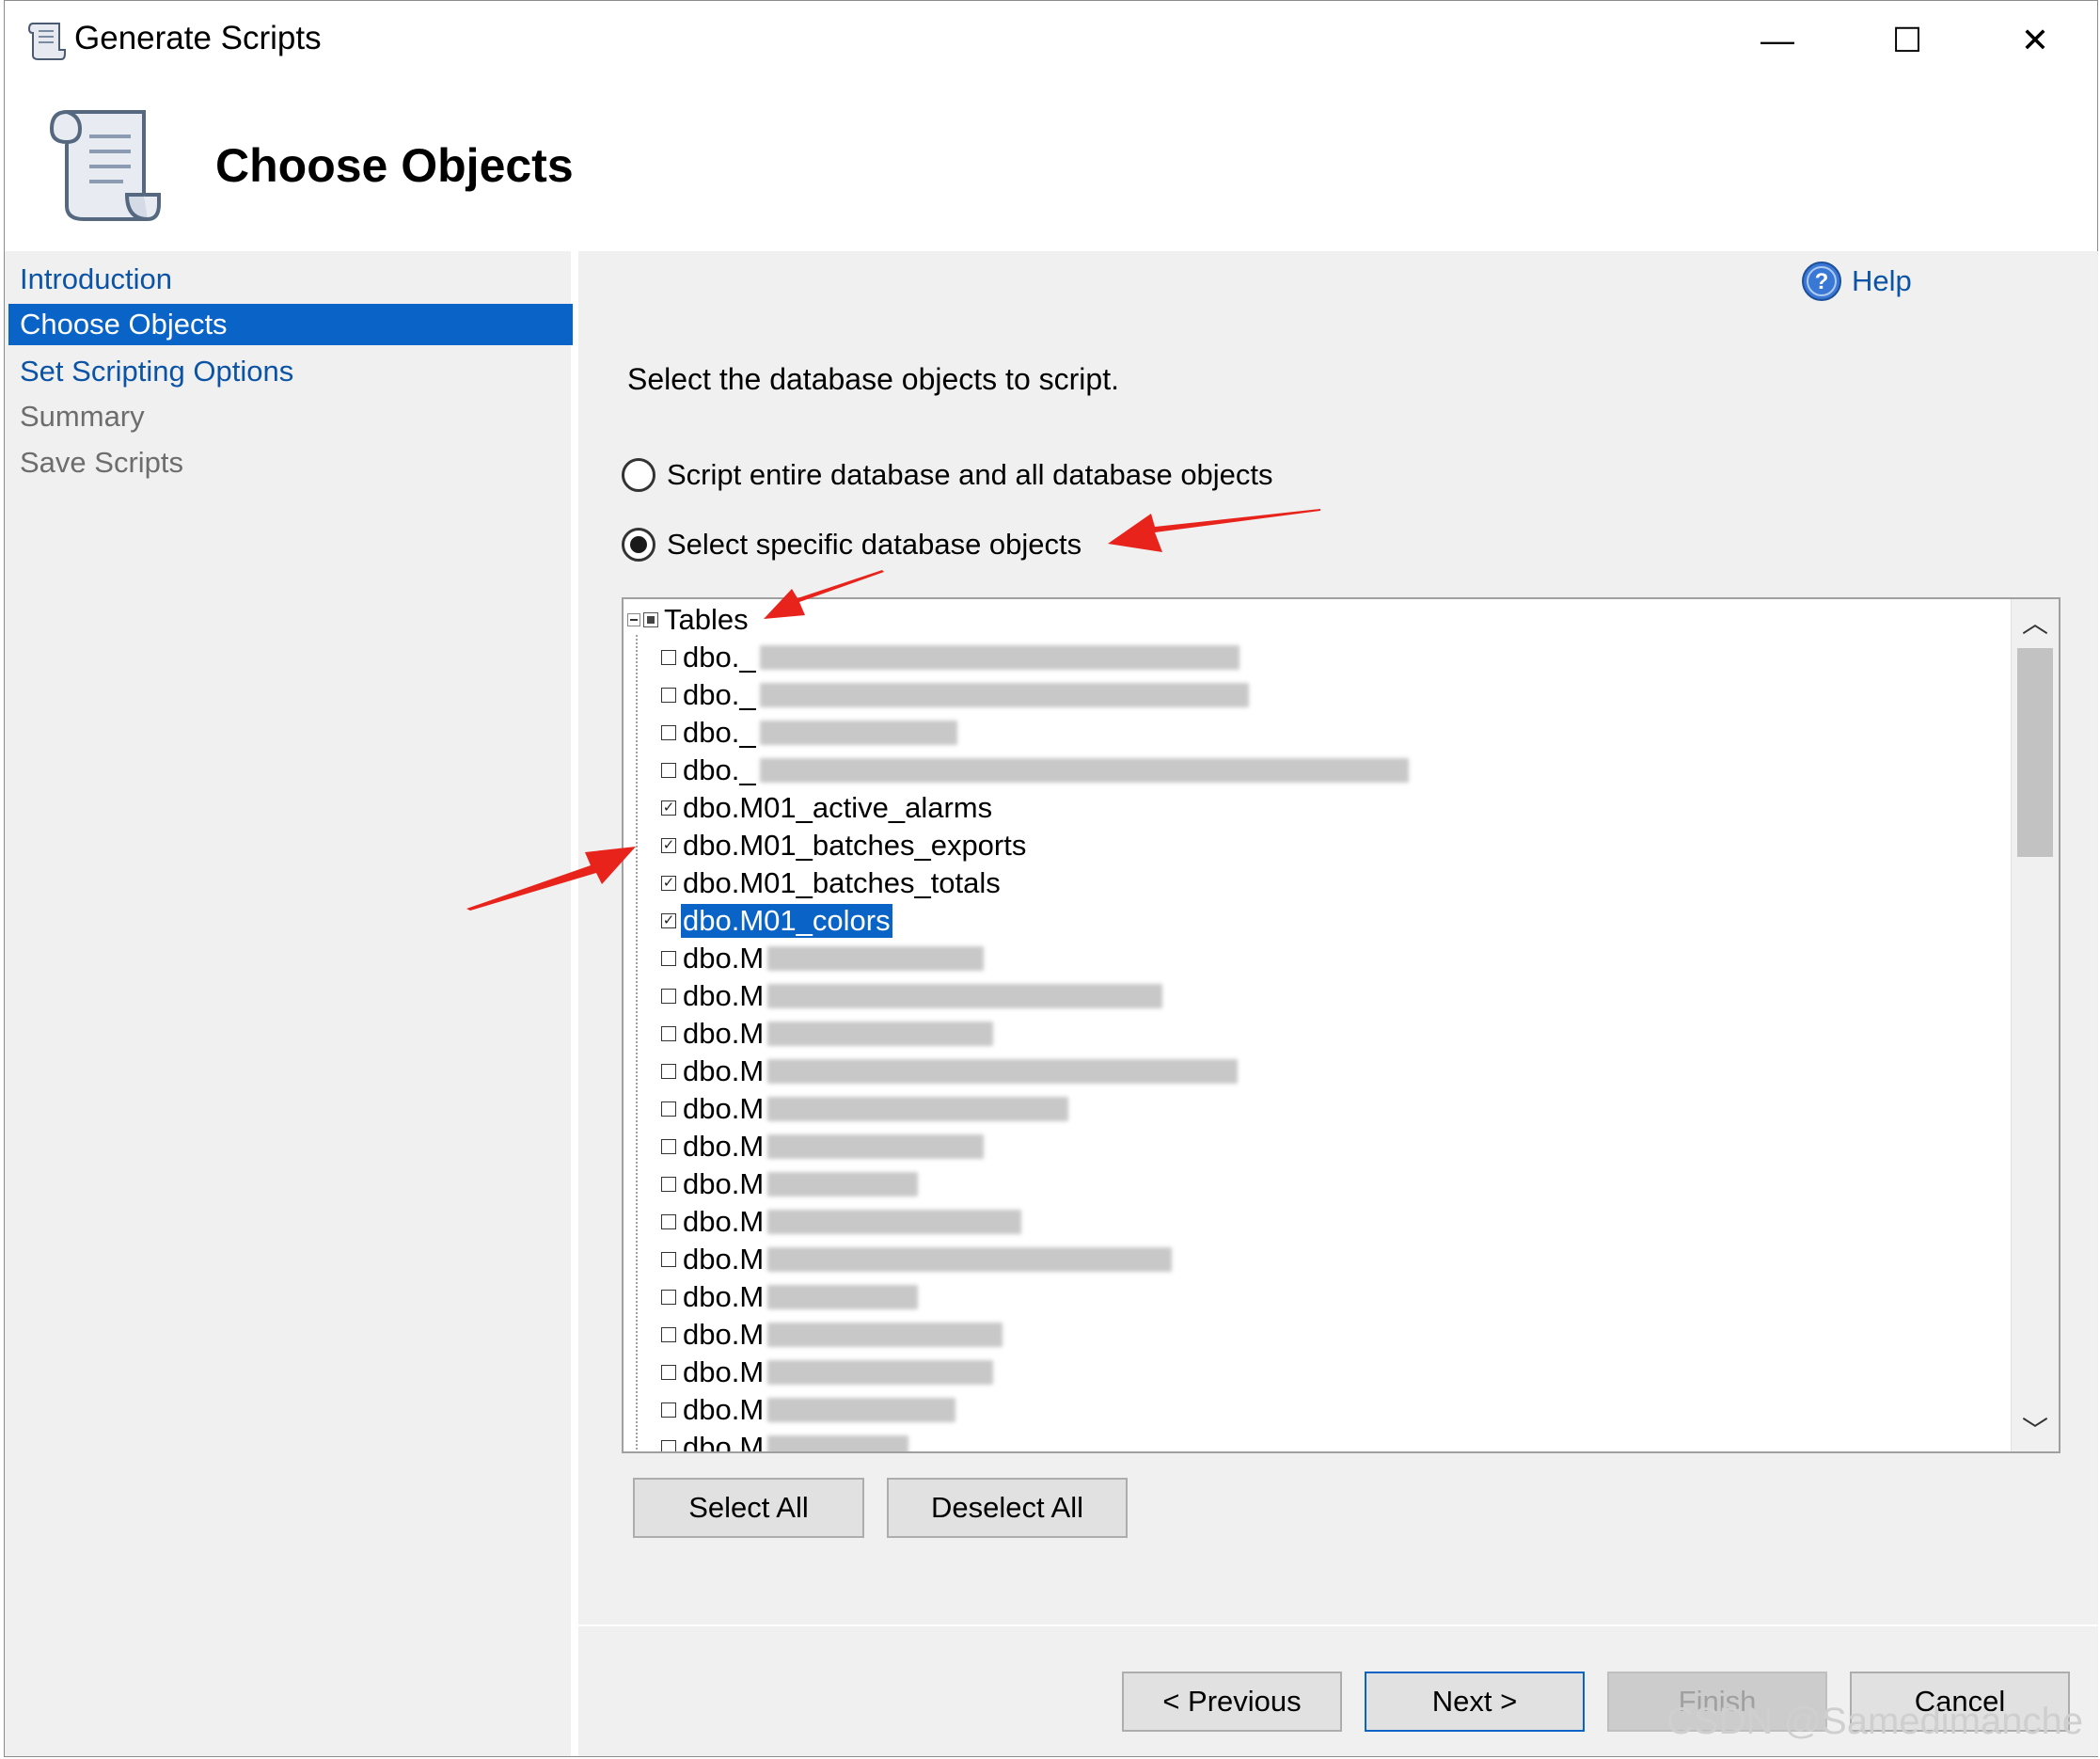 This screenshot has height=1759, width=2100. What do you see at coordinates (1874, 1721) in the screenshot?
I see `watermark: CSDN @Samedimanche` at bounding box center [1874, 1721].